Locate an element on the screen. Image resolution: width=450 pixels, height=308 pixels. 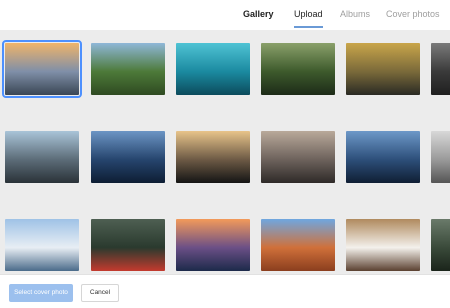
tab-albums: Albums is located at coordinates (355, 14).